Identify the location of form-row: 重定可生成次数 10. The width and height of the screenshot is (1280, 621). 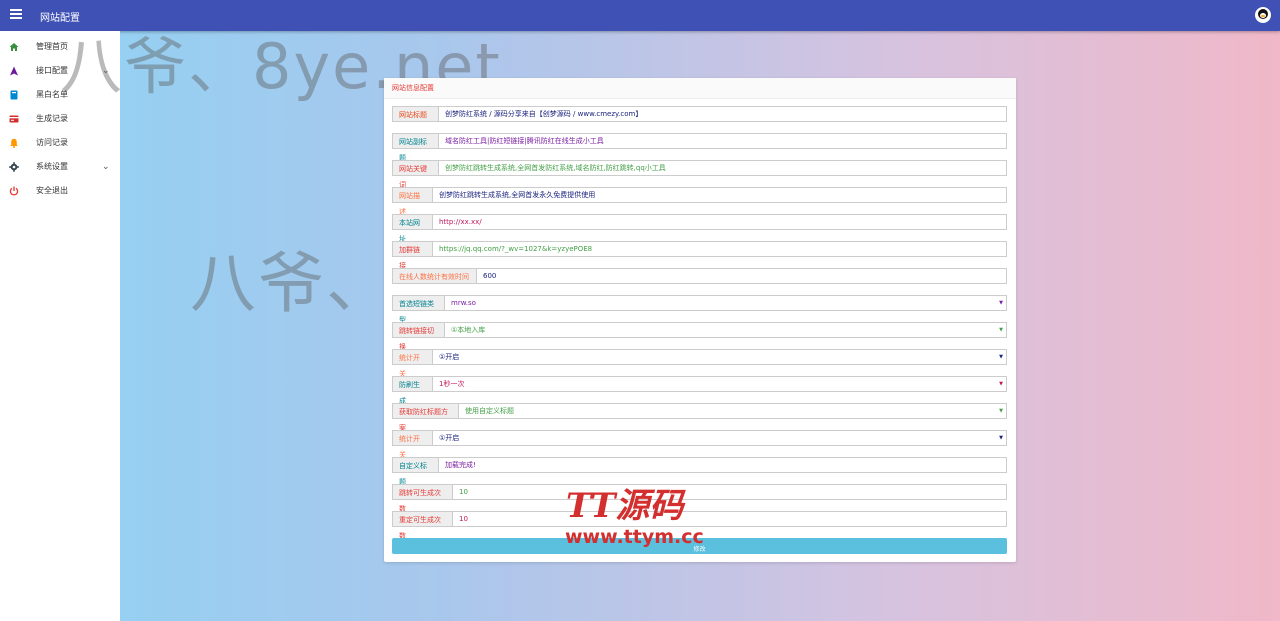
(699, 525).